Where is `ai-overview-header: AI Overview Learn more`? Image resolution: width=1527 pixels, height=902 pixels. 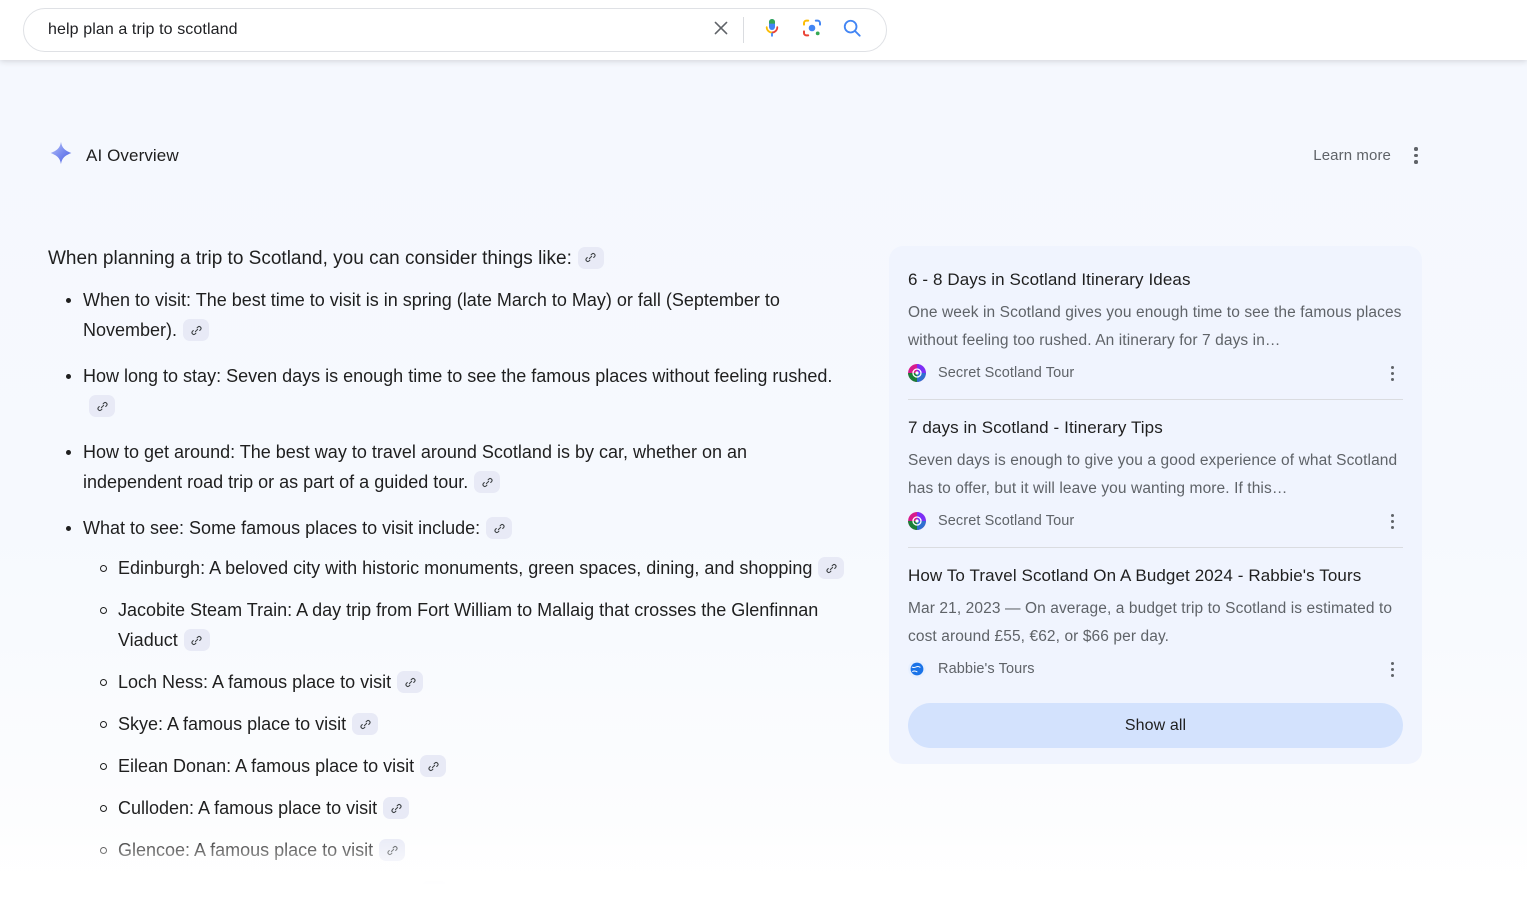 ai-overview-header: AI Overview Learn more is located at coordinates (737, 155).